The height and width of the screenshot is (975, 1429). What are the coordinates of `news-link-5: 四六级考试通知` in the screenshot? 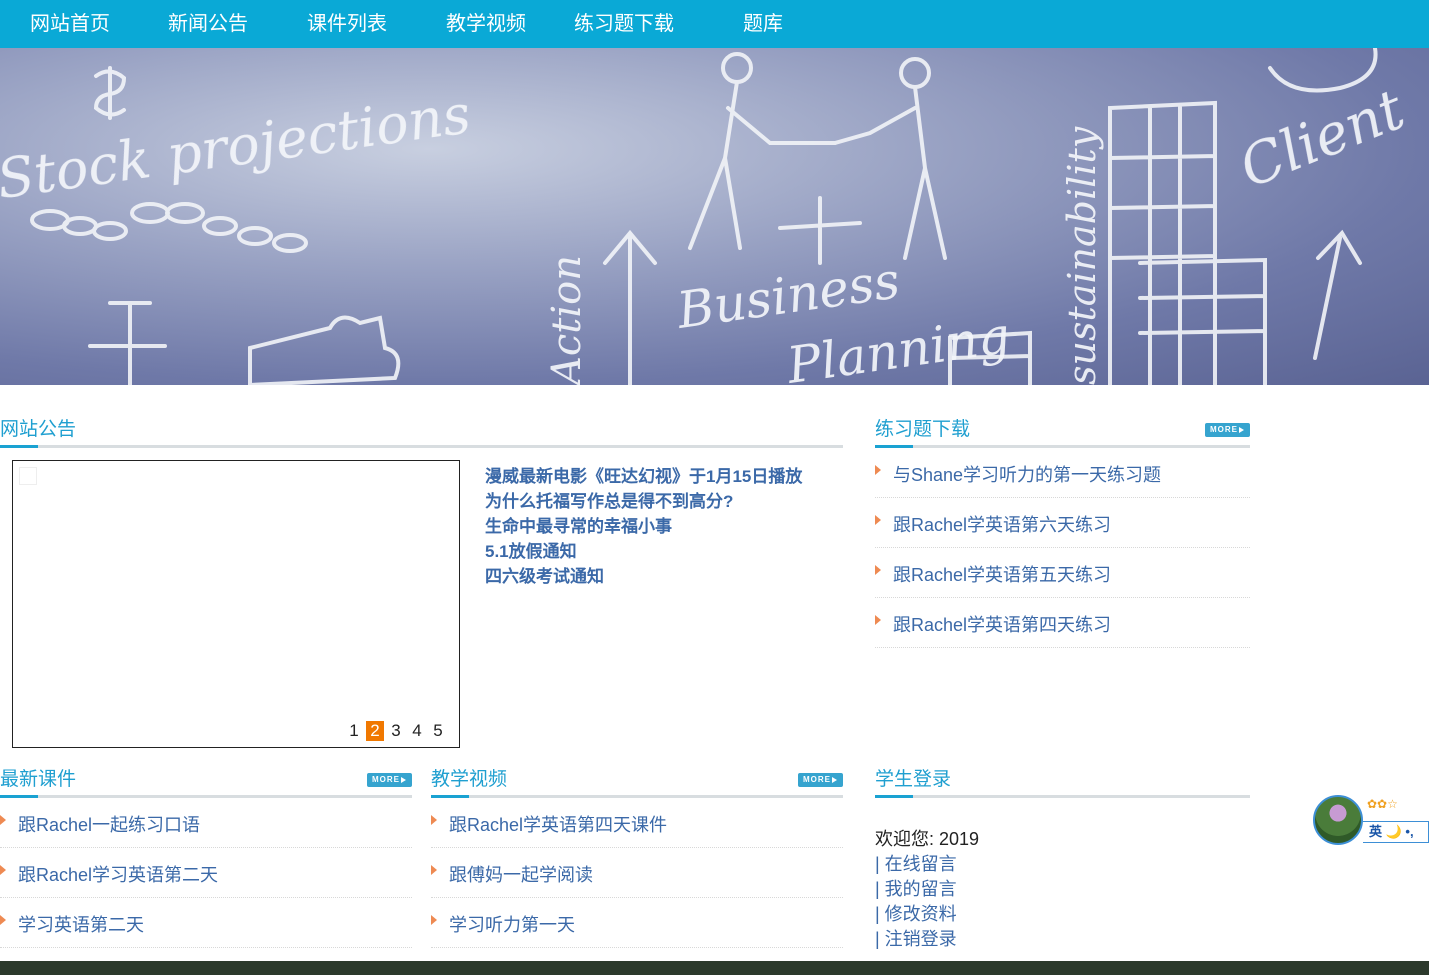 It's located at (544, 574).